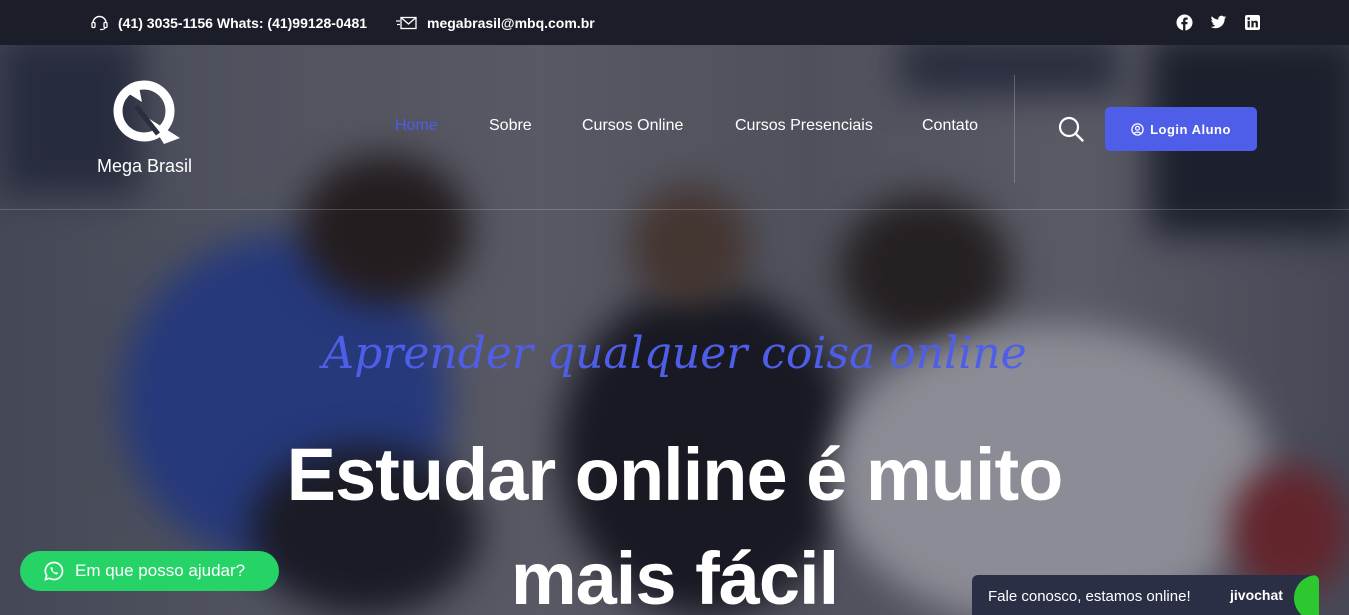 Image resolution: width=1349 pixels, height=615 pixels. I want to click on chat-message: Fale conosco, estamos online!, so click(1089, 596).